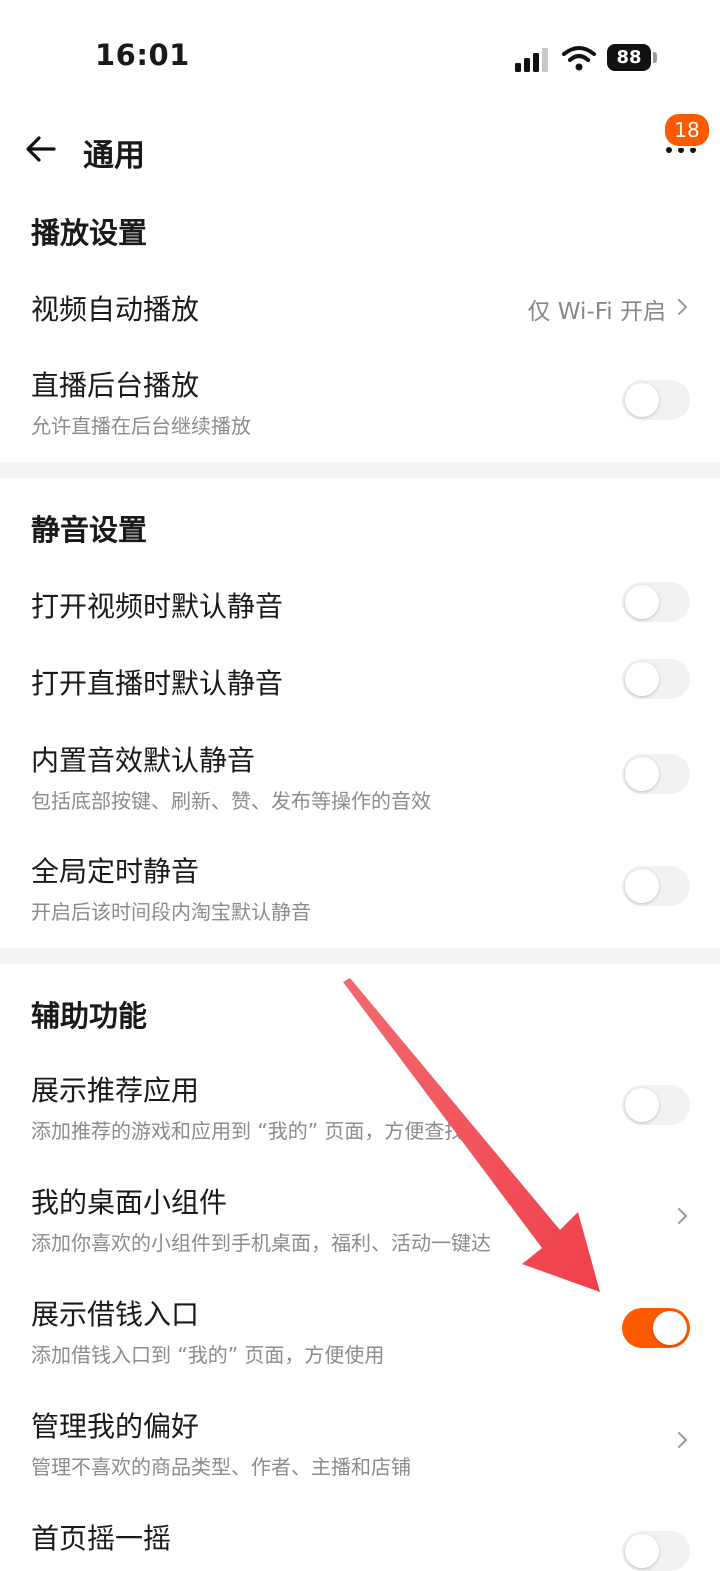  I want to click on toggle-shake, so click(656, 1551).